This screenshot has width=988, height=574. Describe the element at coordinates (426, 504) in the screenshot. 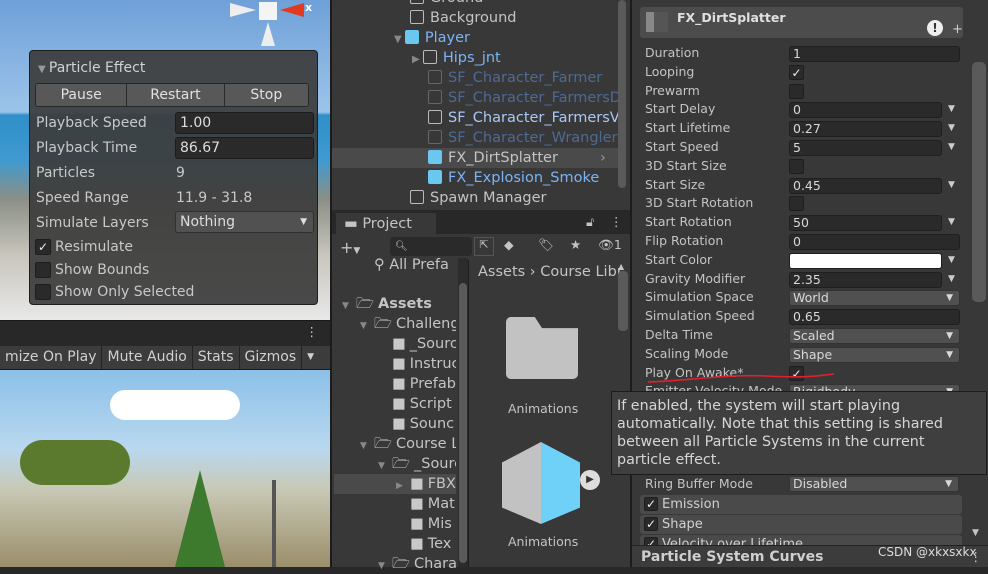

I see `project-tree-item: ■ Mat` at that location.